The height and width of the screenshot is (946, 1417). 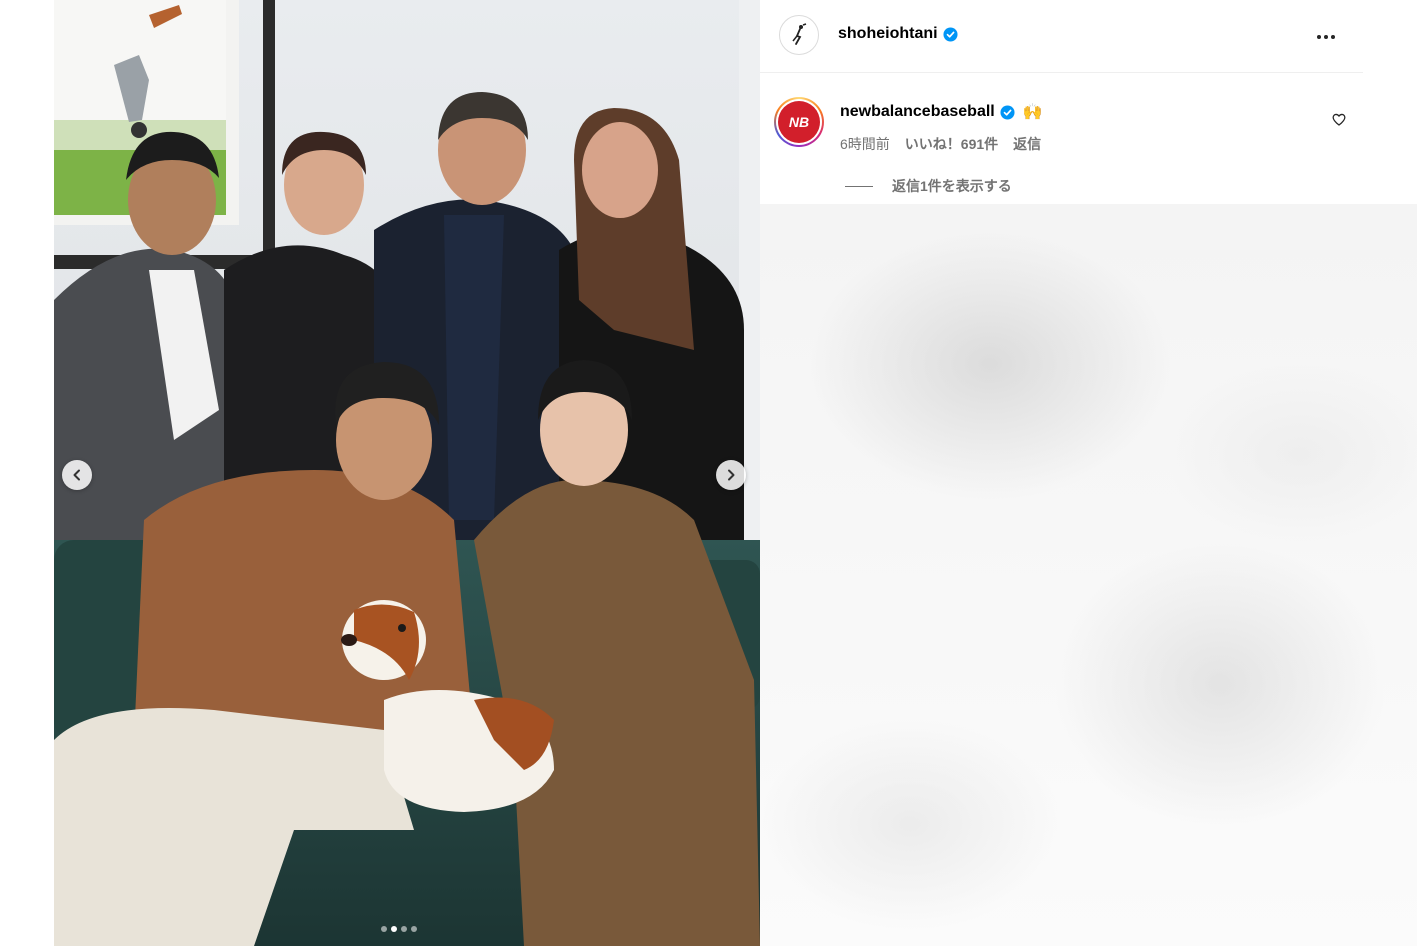 I want to click on author-username: shoheiohtani, so click(x=898, y=34).